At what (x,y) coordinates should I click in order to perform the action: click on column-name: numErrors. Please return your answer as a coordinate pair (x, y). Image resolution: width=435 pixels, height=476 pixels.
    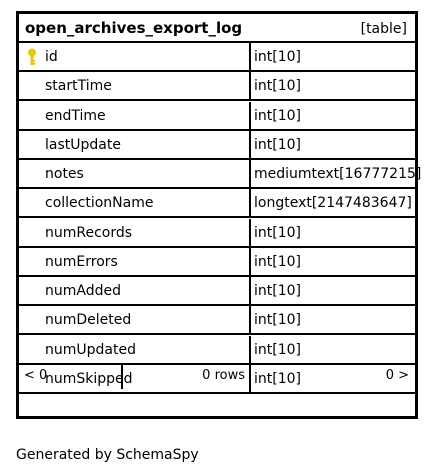
    Looking at the image, I should click on (81, 262).